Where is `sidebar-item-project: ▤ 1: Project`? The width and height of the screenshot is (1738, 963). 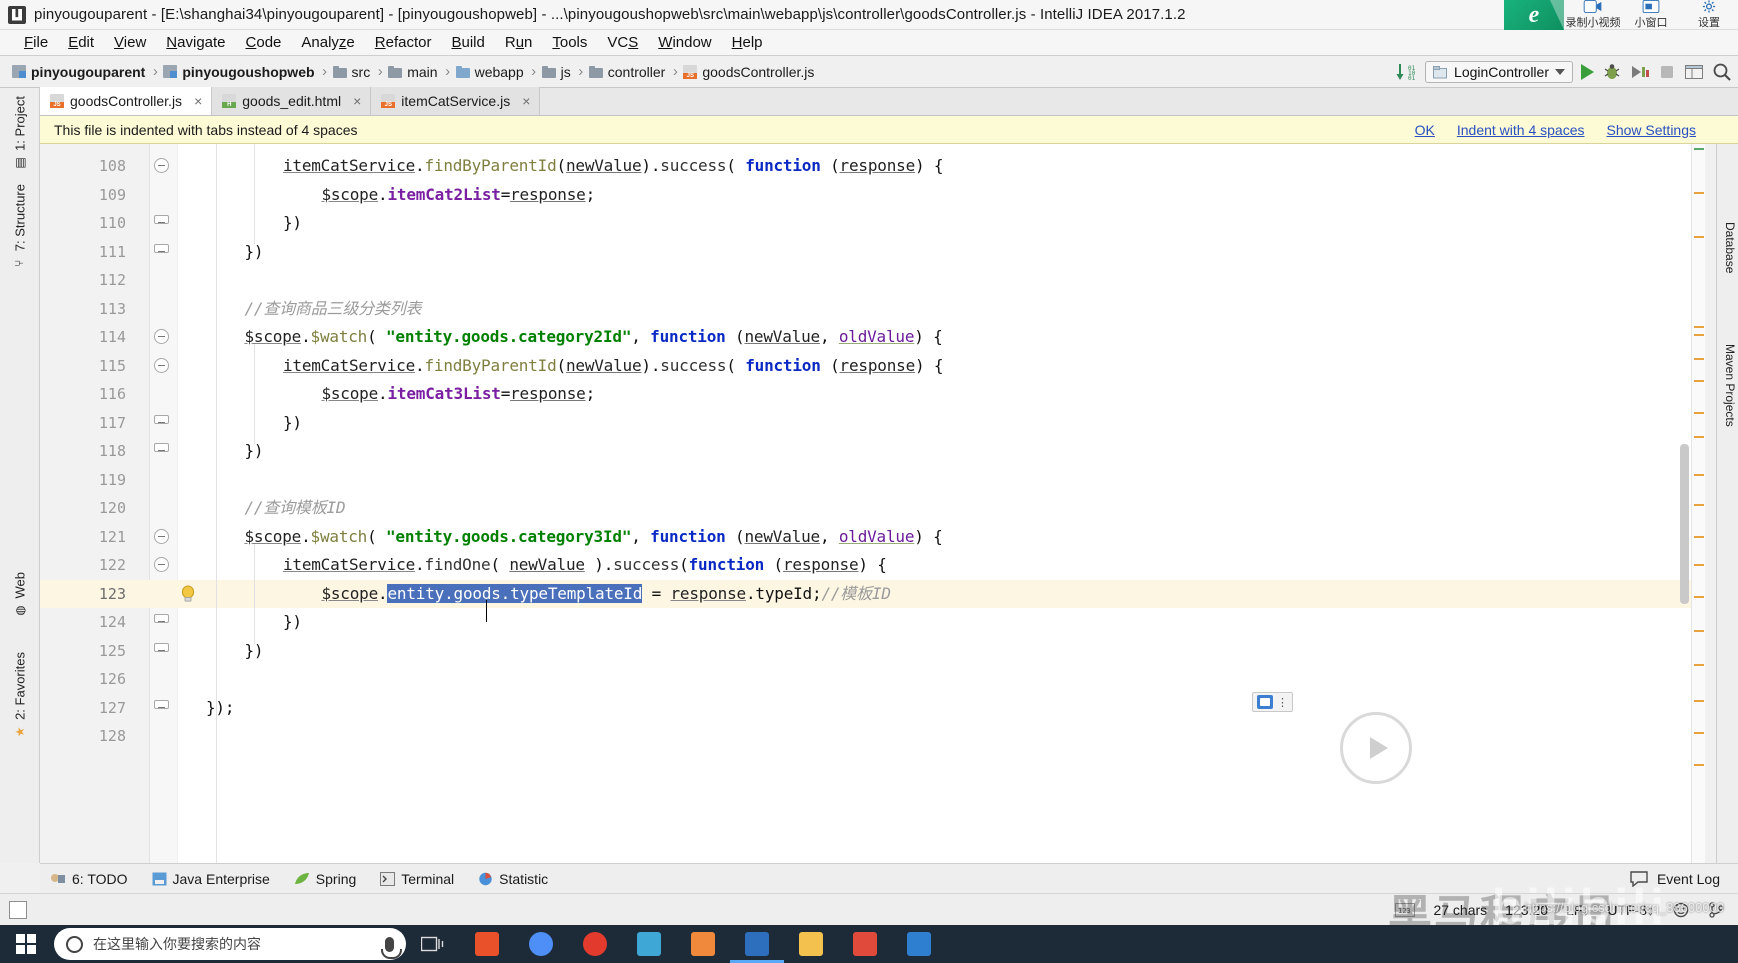
sidebar-item-project: ▤ 1: Project is located at coordinates (20, 133).